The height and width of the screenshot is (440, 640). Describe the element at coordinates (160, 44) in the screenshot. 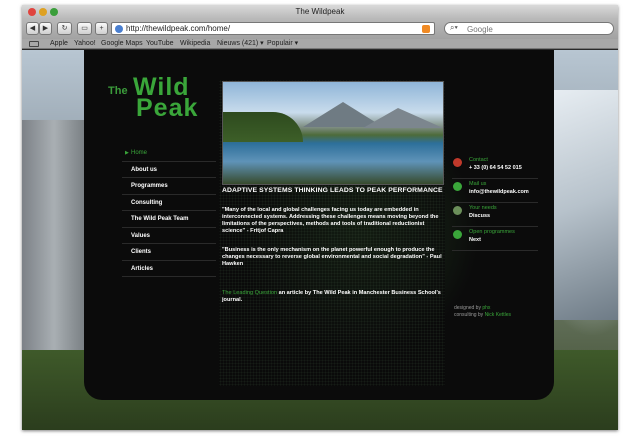

I see `bookmark-youtube: YouTube` at that location.